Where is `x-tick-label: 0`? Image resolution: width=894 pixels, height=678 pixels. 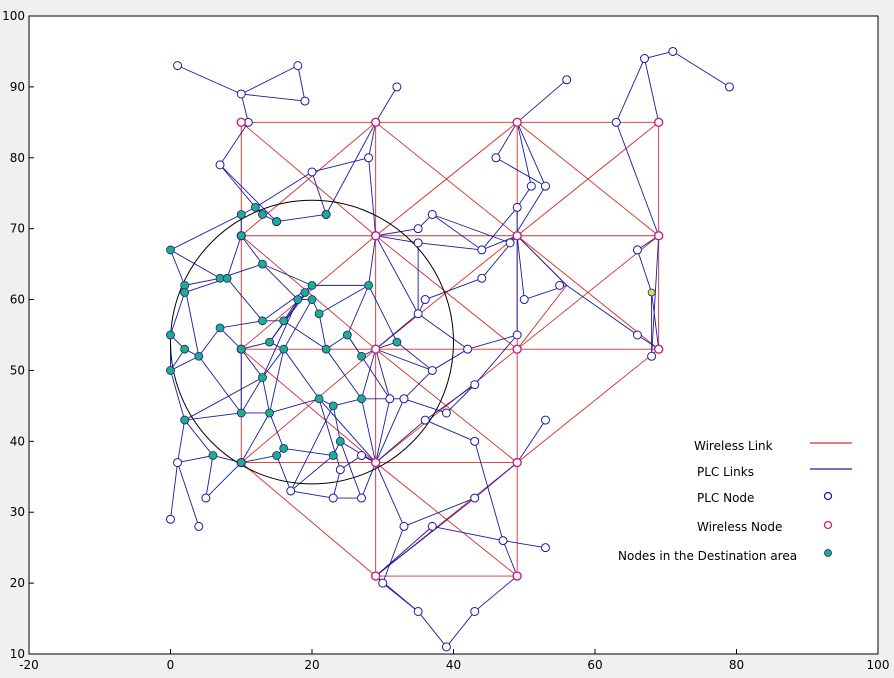
x-tick-label: 0 is located at coordinates (171, 665).